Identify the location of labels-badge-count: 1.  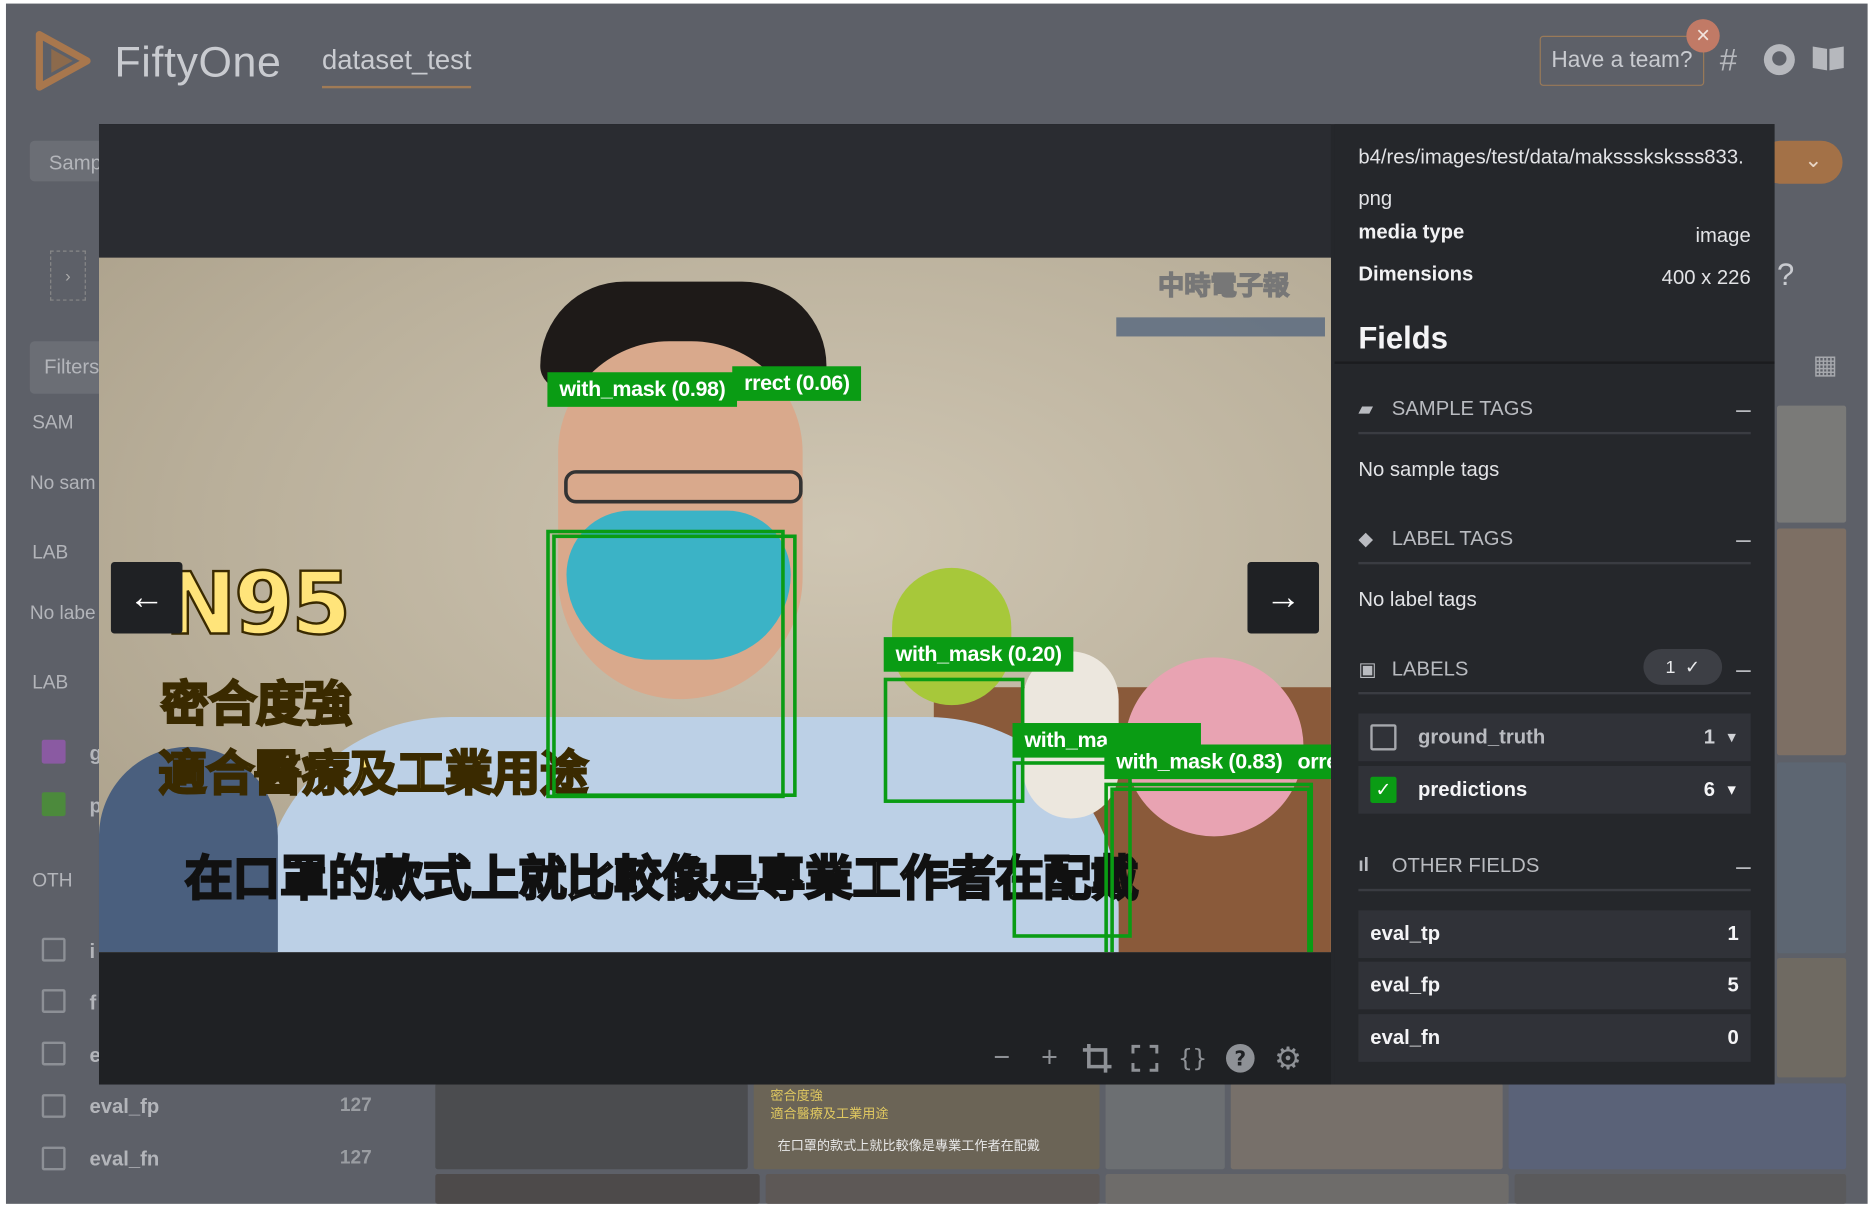
(1670, 667).